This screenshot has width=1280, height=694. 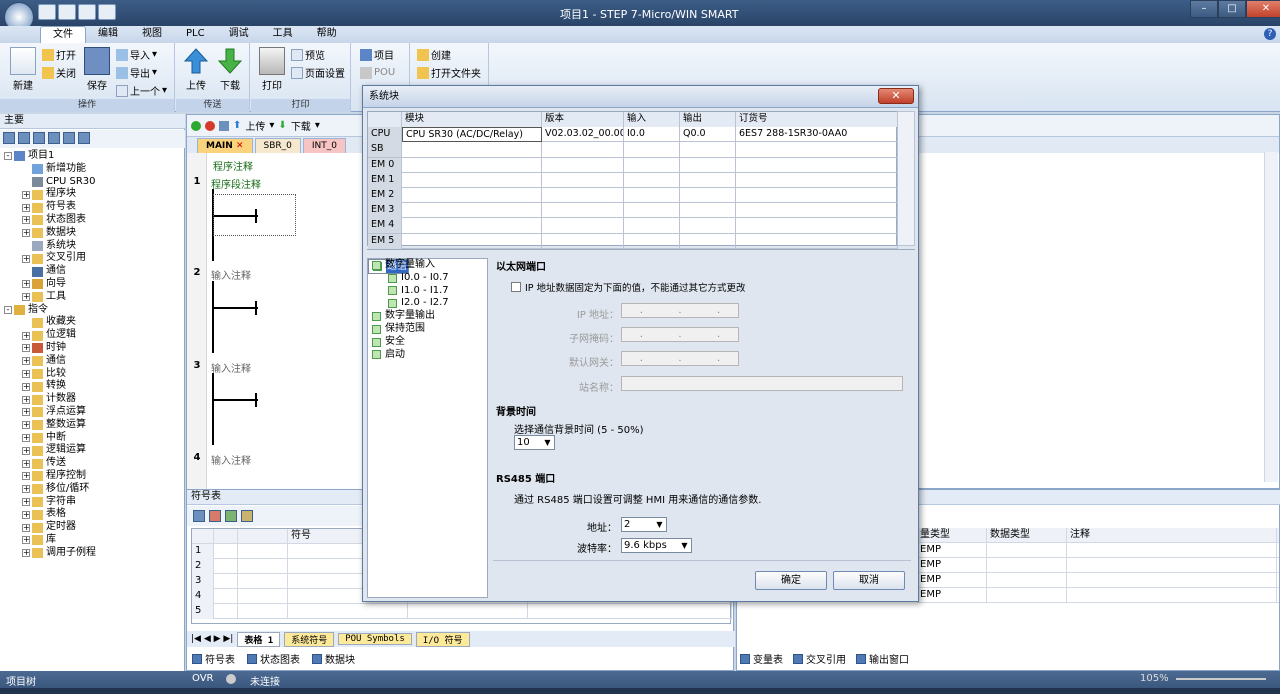 What do you see at coordinates (247, 516) in the screenshot?
I see `apply-icon` at bounding box center [247, 516].